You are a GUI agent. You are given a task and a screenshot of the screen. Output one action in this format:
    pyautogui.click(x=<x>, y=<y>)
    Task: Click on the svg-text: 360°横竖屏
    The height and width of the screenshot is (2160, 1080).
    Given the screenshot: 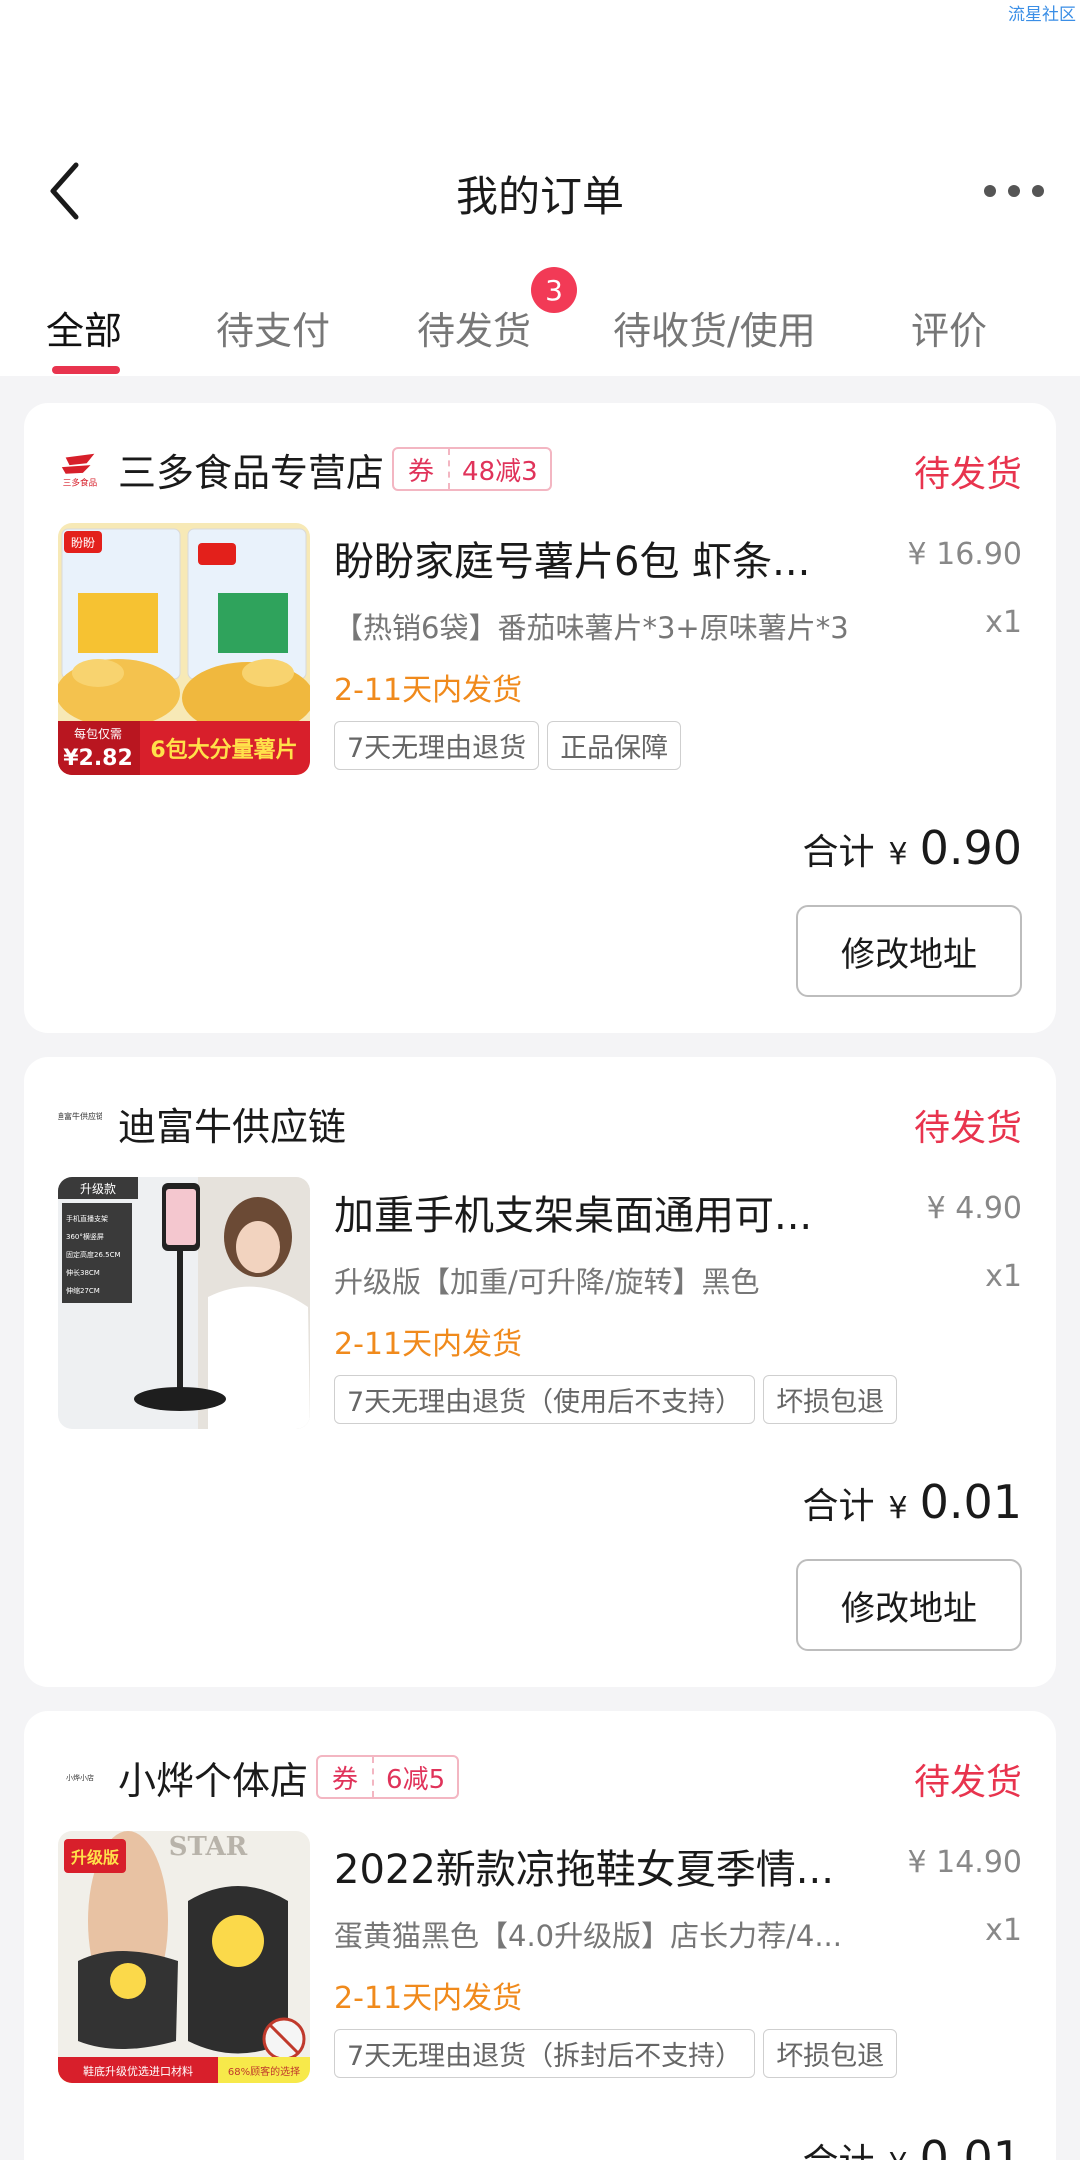 What is the action you would take?
    pyautogui.click(x=85, y=1236)
    